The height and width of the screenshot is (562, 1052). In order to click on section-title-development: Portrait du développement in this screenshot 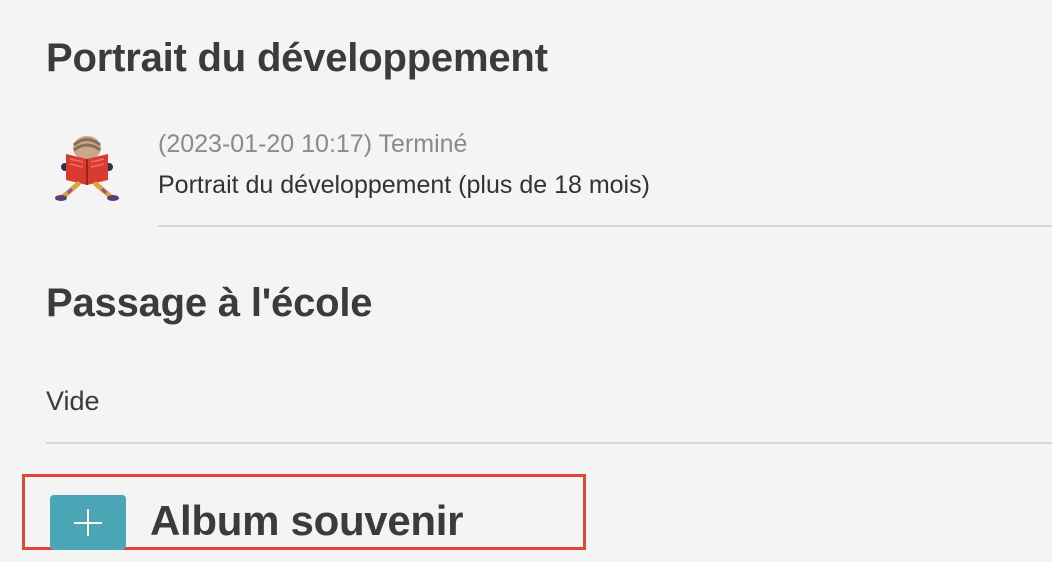, I will do `click(297, 58)`.